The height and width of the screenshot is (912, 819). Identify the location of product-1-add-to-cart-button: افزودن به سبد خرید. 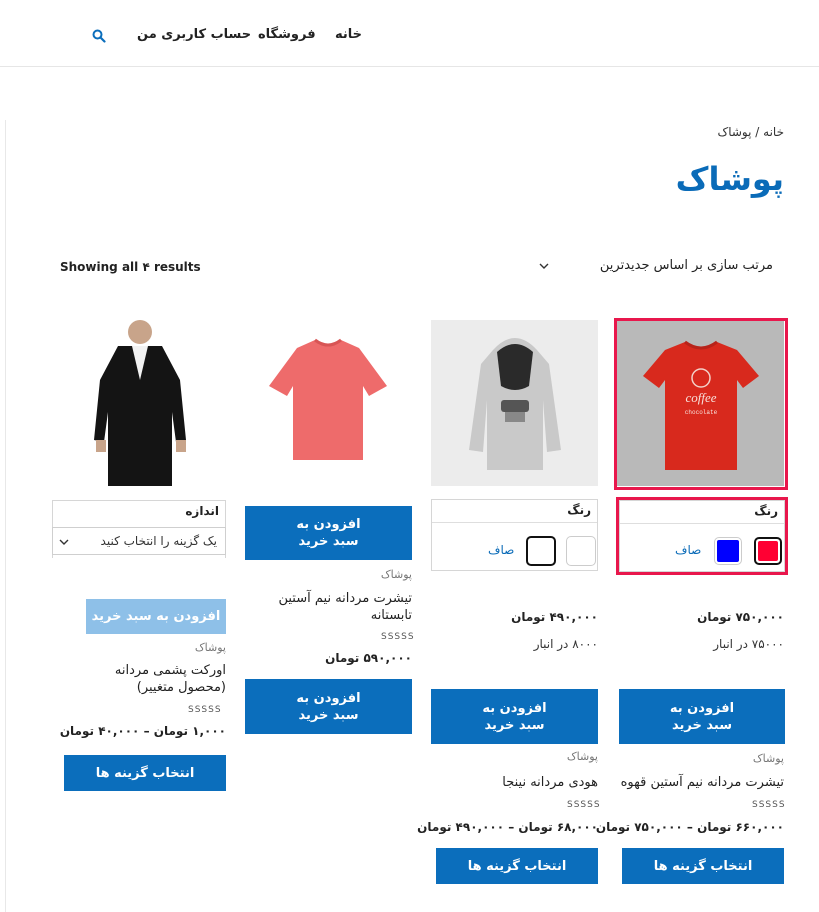
(702, 716).